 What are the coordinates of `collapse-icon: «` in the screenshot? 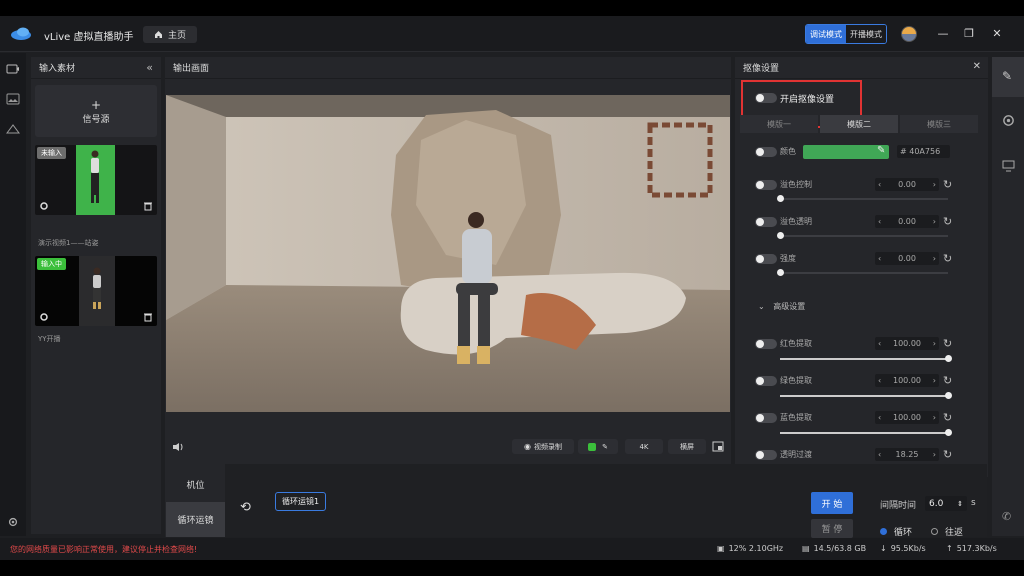 It's located at (149, 67).